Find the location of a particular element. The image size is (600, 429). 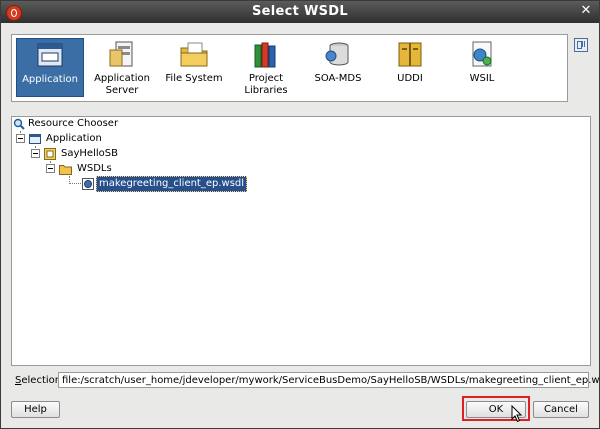

catalog-item-soa-mds: SOA-MDS is located at coordinates (338, 67).